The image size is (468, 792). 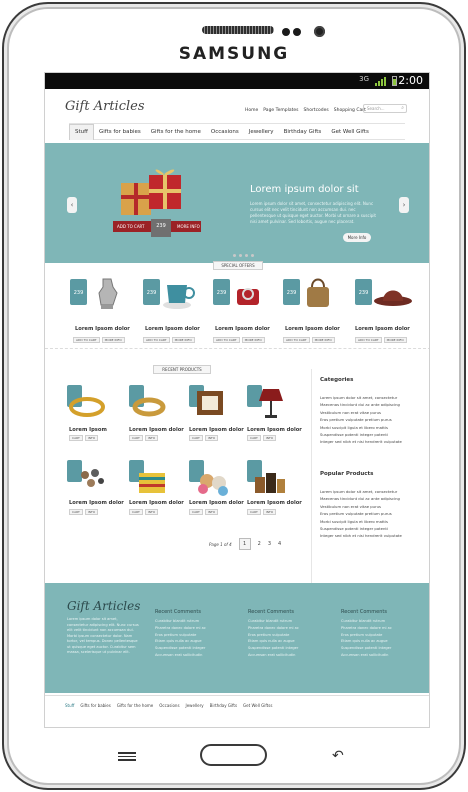 I want to click on nav-get-well-gifts: Get Well Gifts, so click(x=350, y=132).